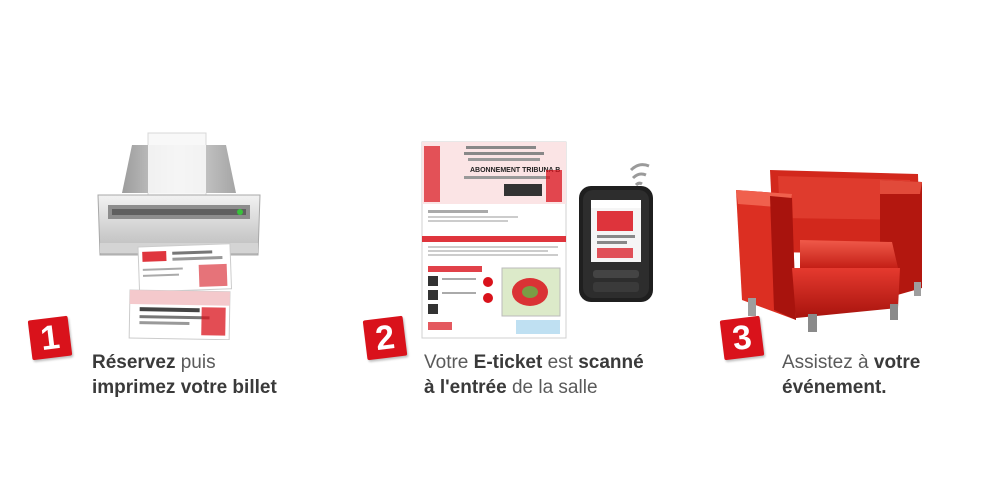 This screenshot has height=500, width=1000. I want to click on armchair-icon, so click(829, 251).